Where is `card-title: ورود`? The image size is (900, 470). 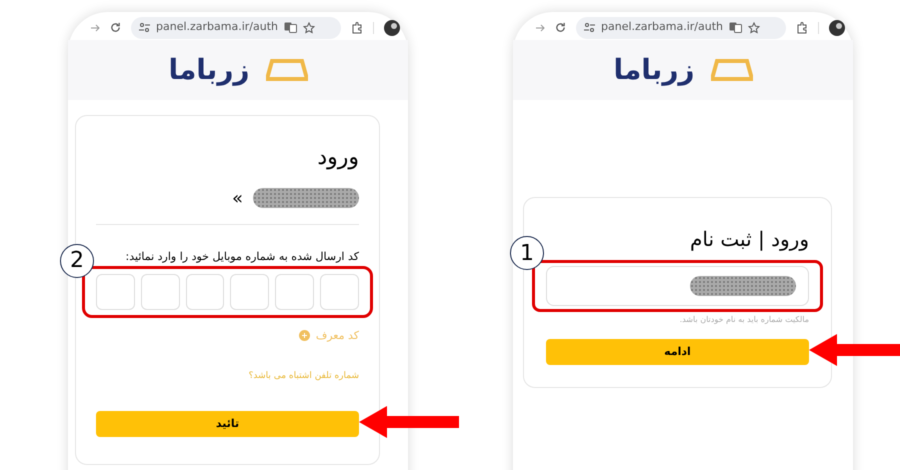
card-title: ورود is located at coordinates (337, 158).